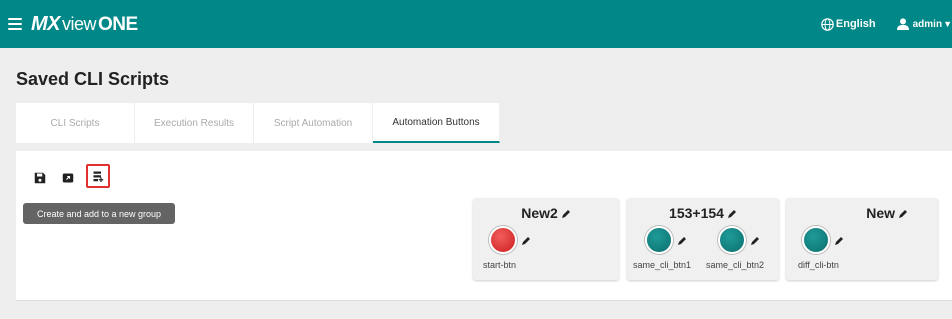 Image resolution: width=952 pixels, height=319 pixels. What do you see at coordinates (313, 123) in the screenshot?
I see `tab-script-automation: Script Automation` at bounding box center [313, 123].